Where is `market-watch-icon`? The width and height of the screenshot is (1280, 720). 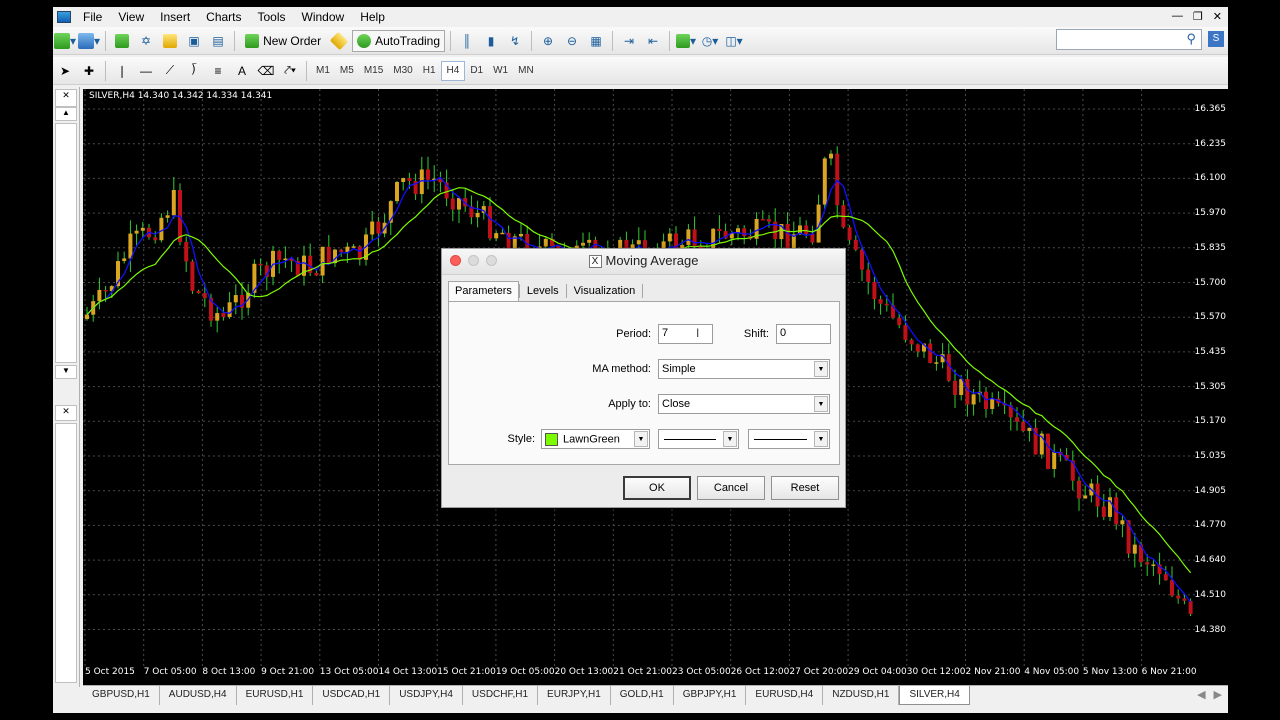 market-watch-icon is located at coordinates (122, 41).